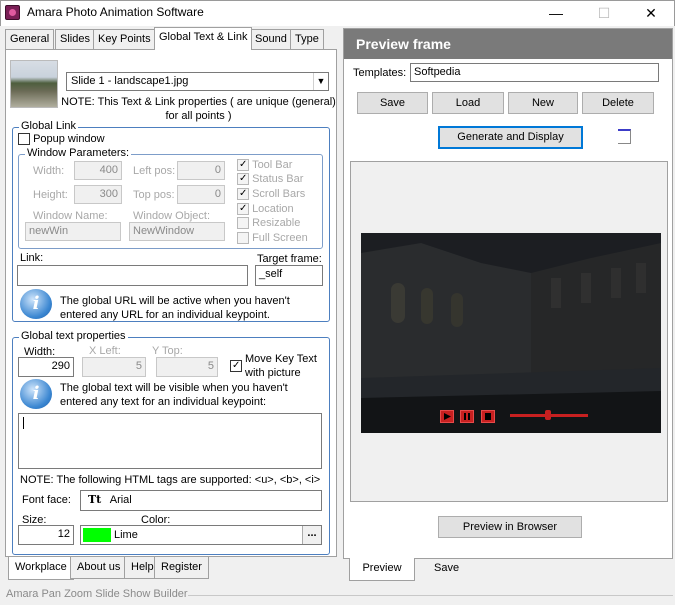 The image size is (675, 605). I want to click on x-left-field: 5, so click(114, 367).